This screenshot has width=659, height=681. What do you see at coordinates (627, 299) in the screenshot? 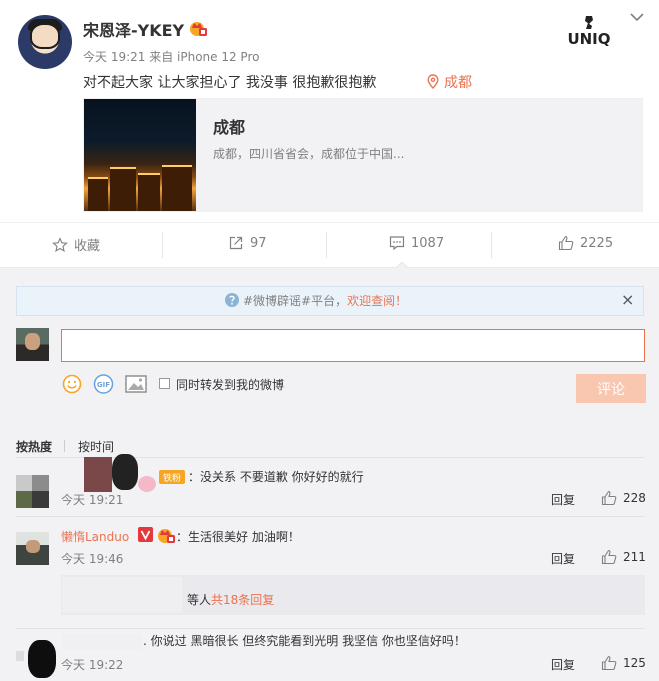
I see `close-icon: ×` at bounding box center [627, 299].